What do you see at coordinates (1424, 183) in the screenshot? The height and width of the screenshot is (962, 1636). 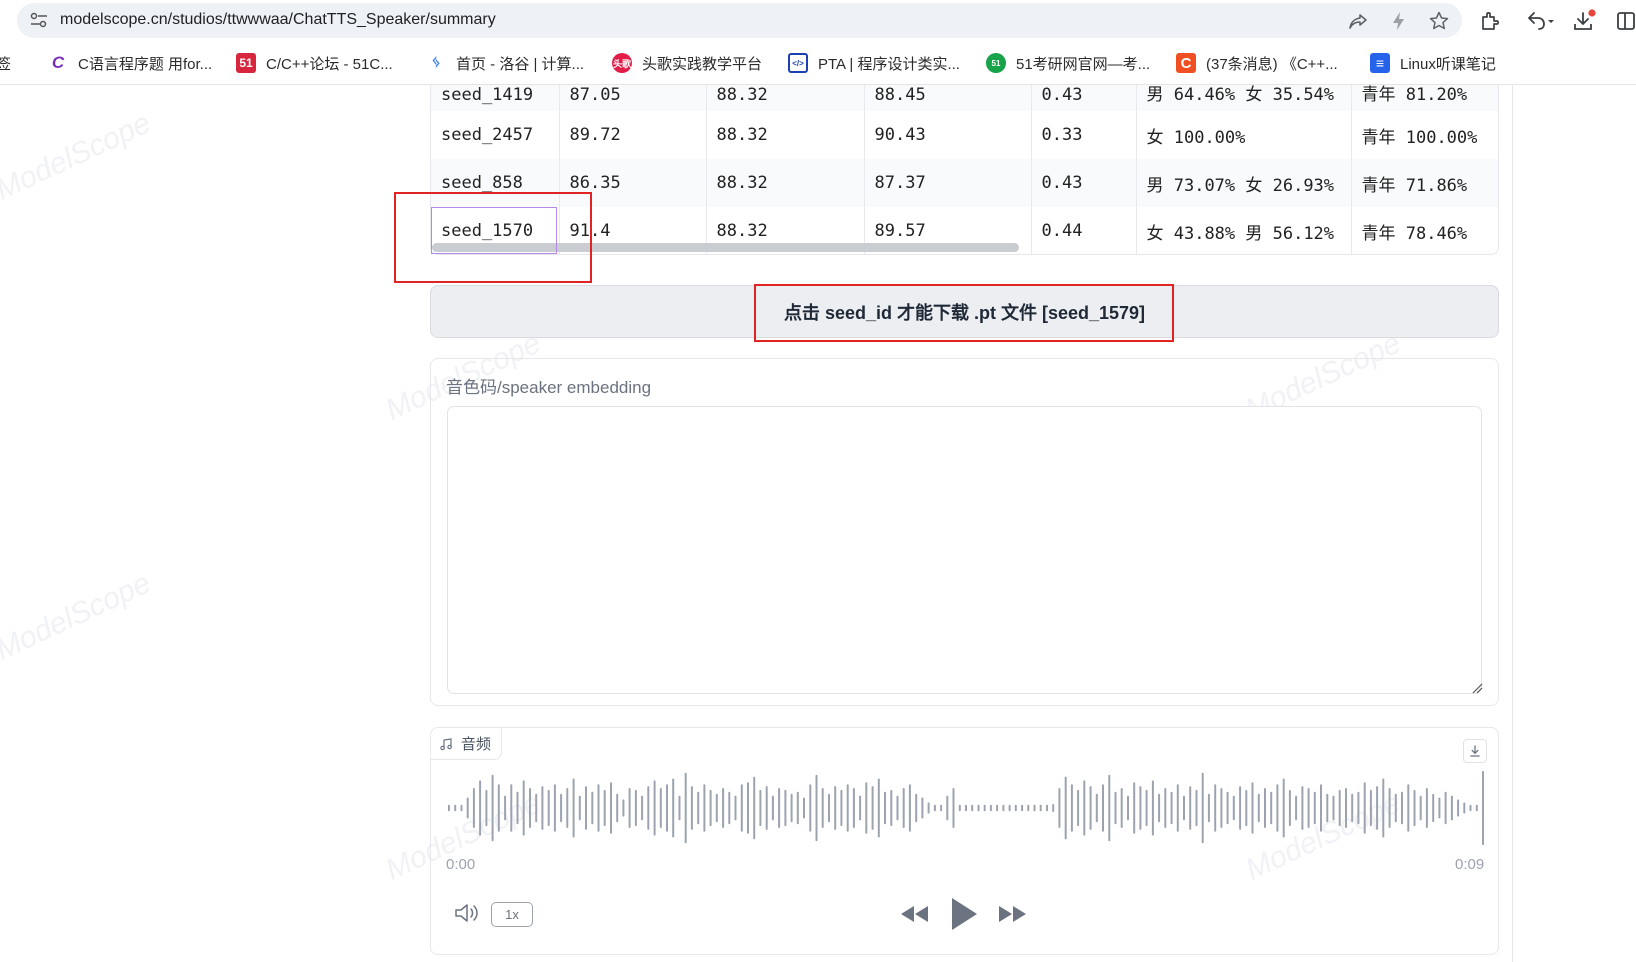 I see `table-cell: 青年 71.86%` at bounding box center [1424, 183].